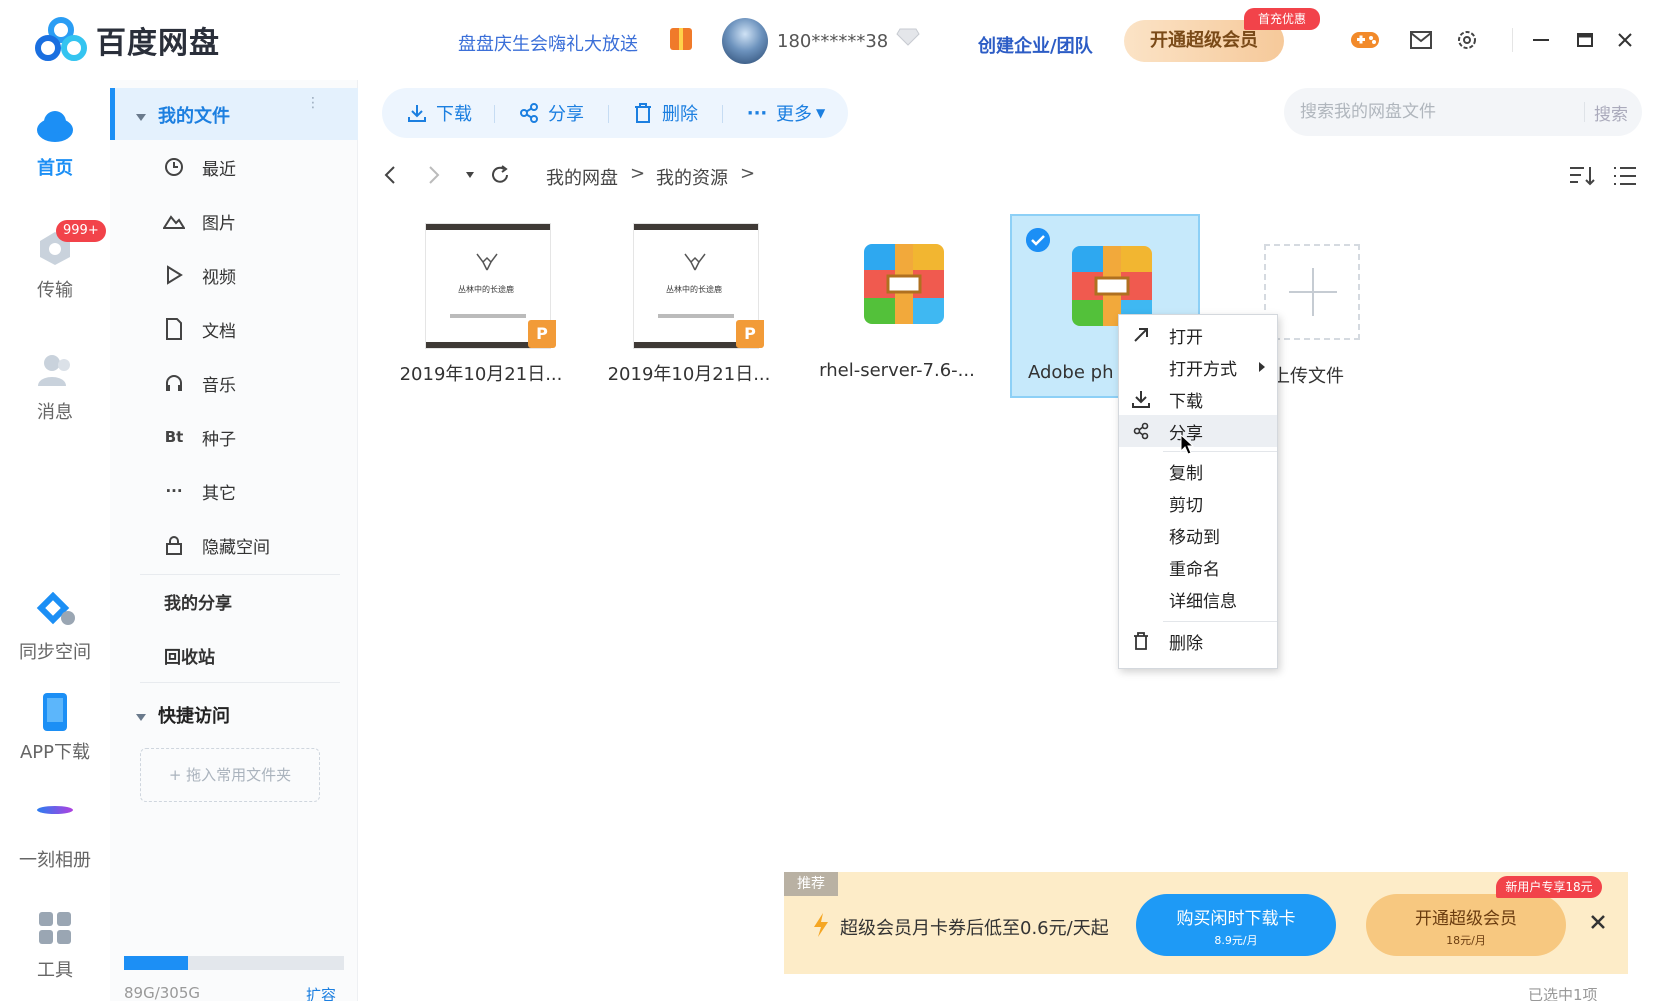  I want to click on list-view-icon, so click(1625, 176).